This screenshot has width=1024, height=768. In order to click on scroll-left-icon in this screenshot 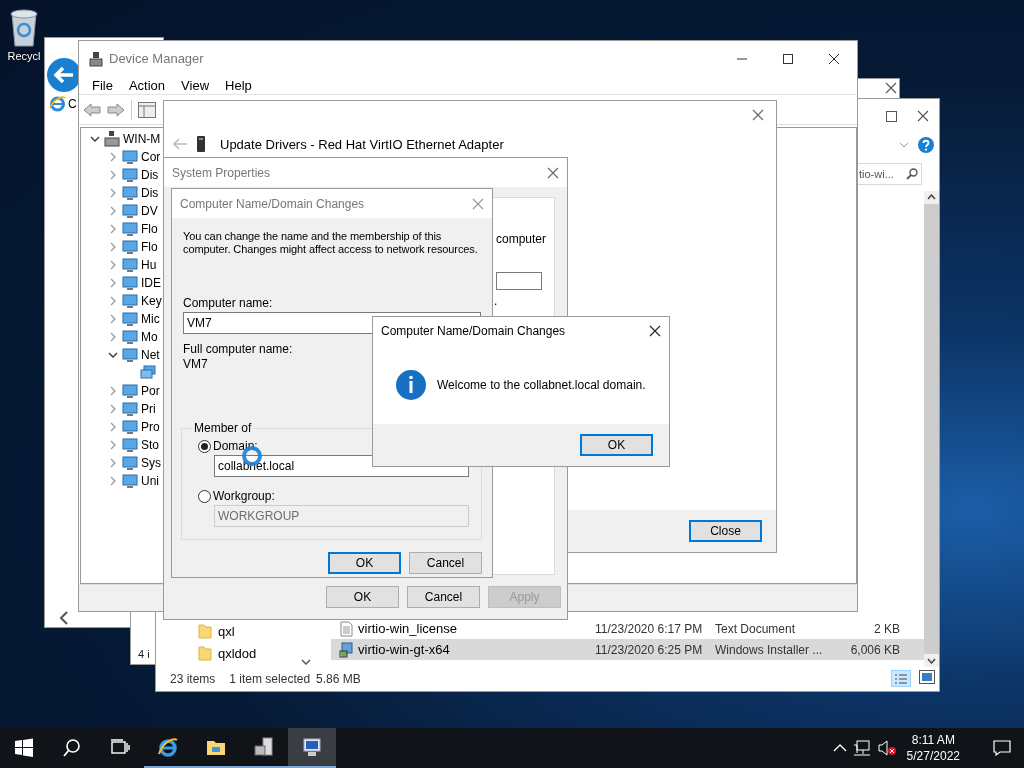, I will do `click(64, 618)`.